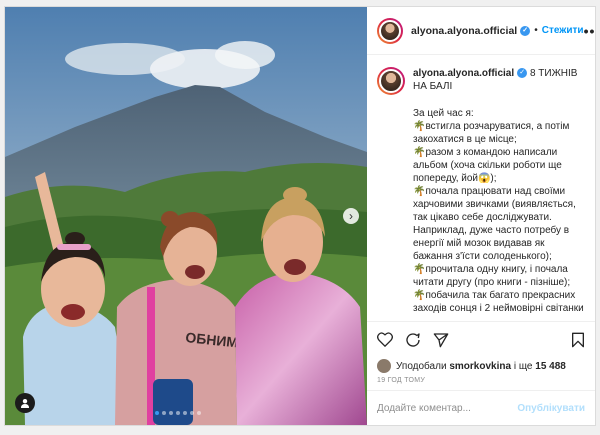 The width and height of the screenshot is (600, 435). I want to click on post-header: alyona.alyona.official✓ • Стежити •••, so click(481, 31).